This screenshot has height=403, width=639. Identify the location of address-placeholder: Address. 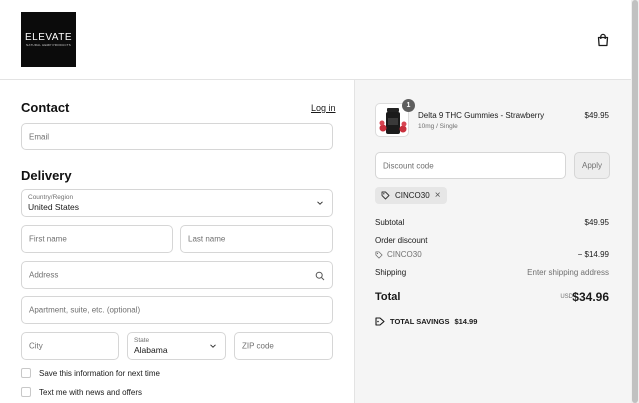
(44, 275).